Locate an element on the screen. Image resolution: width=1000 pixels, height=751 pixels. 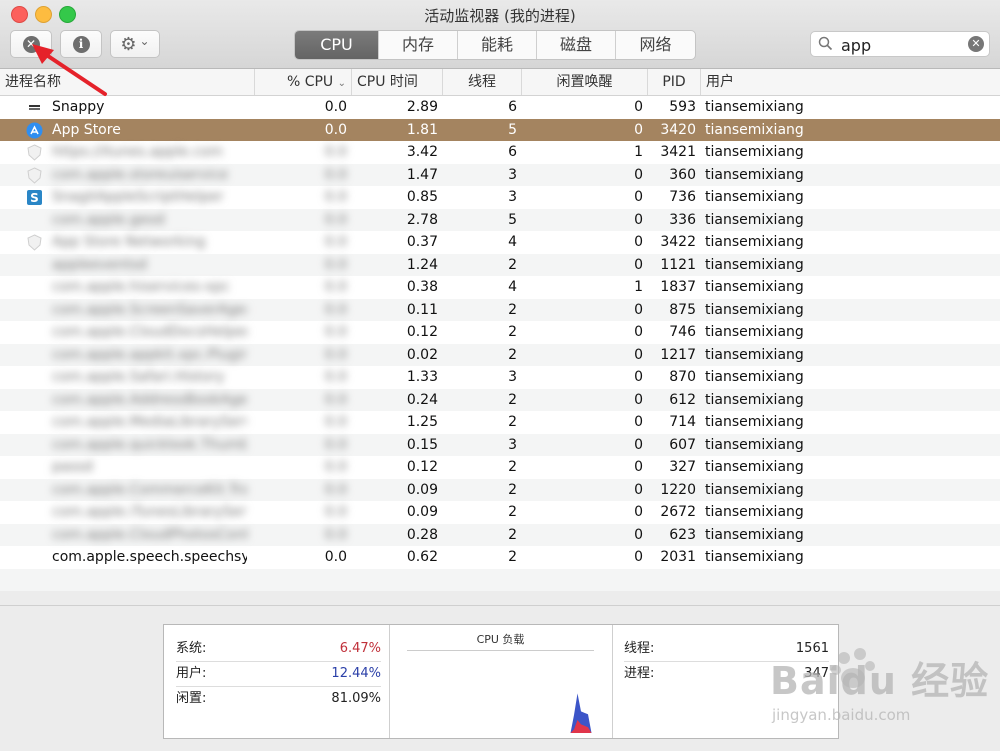
clear-search-icon: ✕ is located at coordinates (976, 44).